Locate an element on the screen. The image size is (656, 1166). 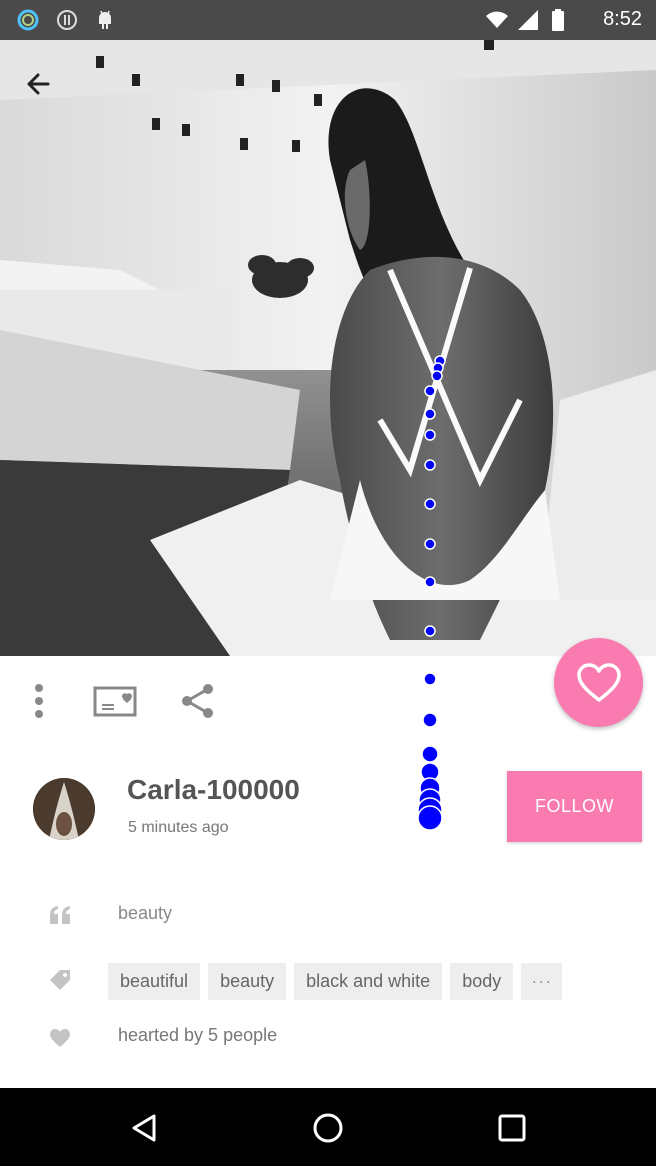
heart-outline-icon is located at coordinates (599, 682).